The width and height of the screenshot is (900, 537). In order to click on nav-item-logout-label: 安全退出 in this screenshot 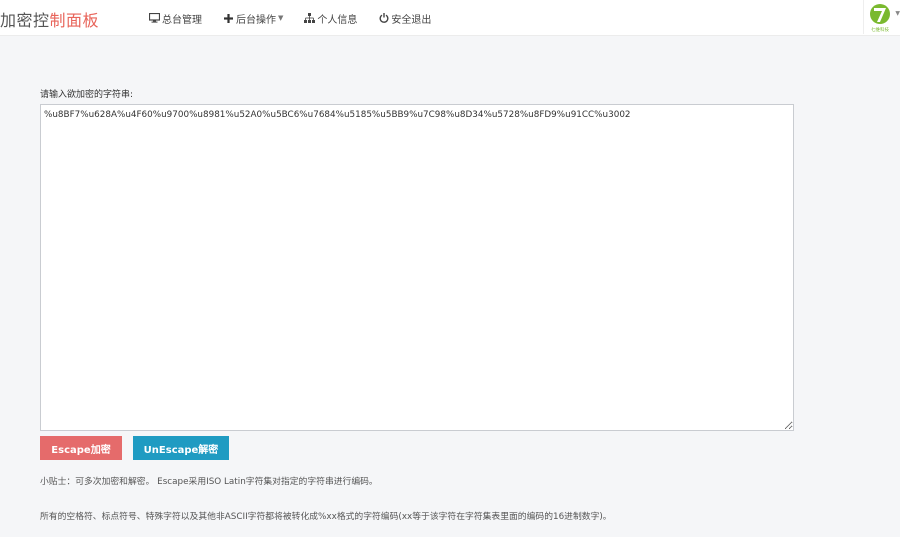, I will do `click(411, 20)`.